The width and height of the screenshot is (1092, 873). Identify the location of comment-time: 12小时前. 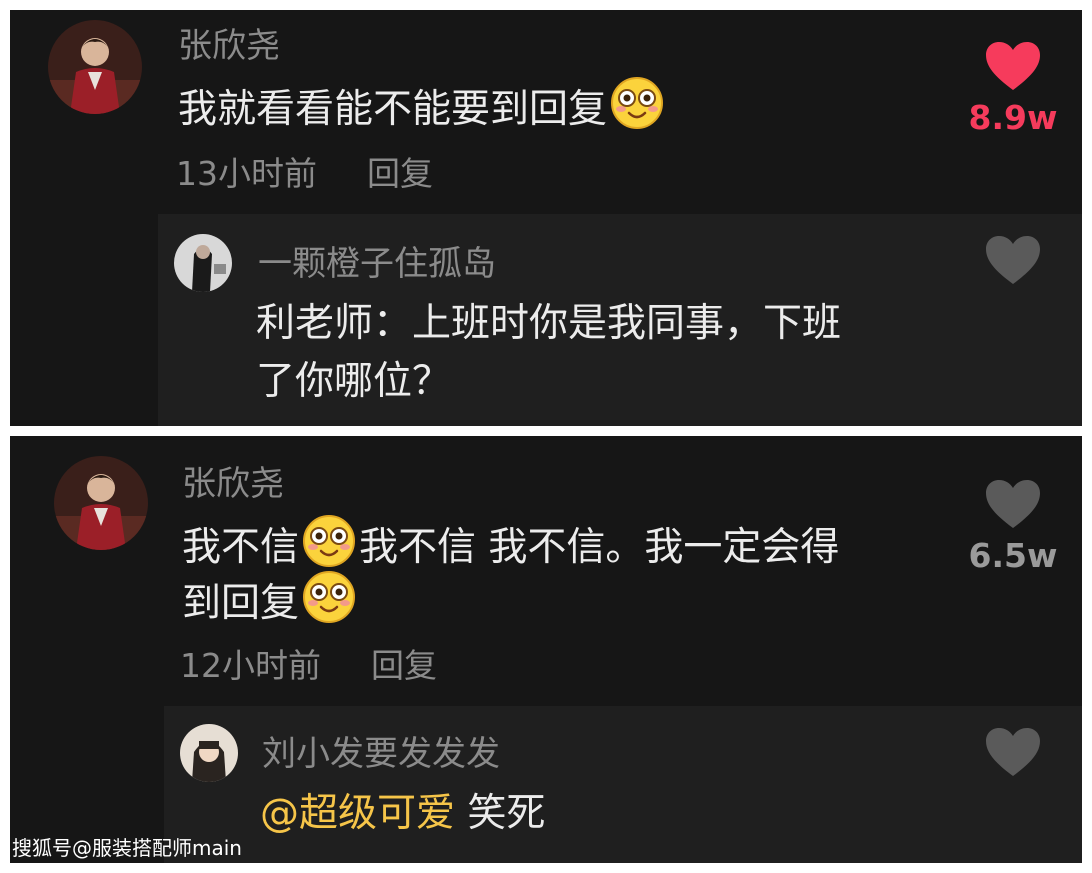
(250, 665).